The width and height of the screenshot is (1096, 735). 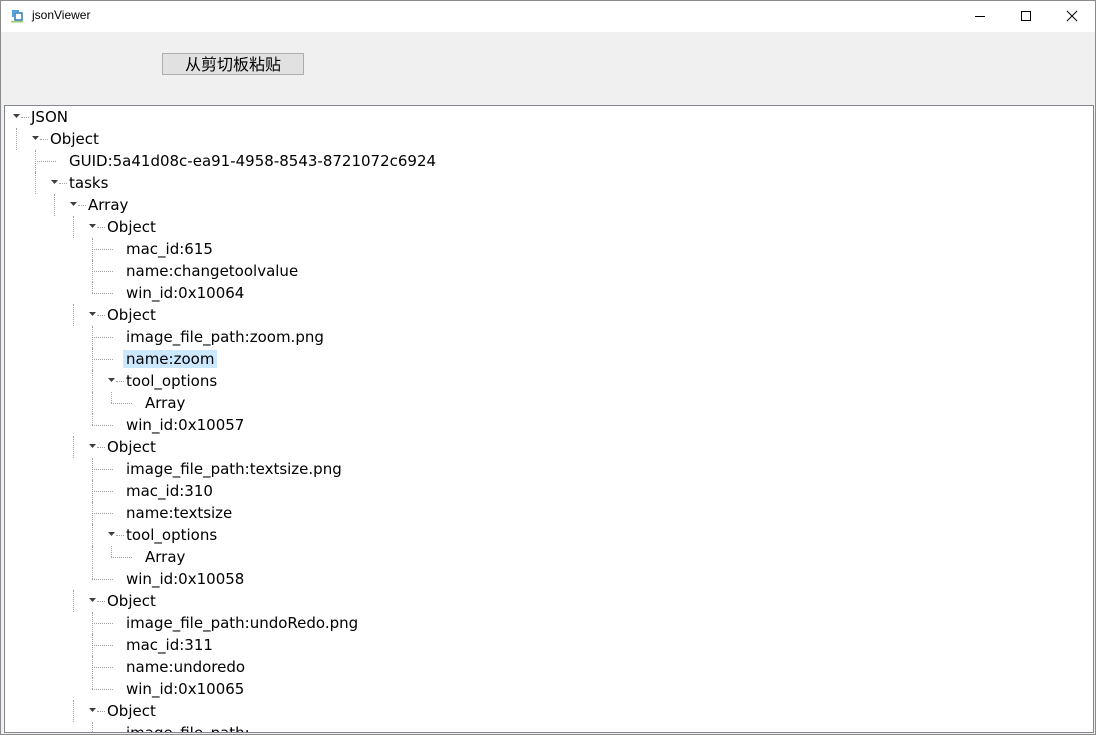 What do you see at coordinates (545, 293) in the screenshot?
I see `tree-node: win_id:0x10064` at bounding box center [545, 293].